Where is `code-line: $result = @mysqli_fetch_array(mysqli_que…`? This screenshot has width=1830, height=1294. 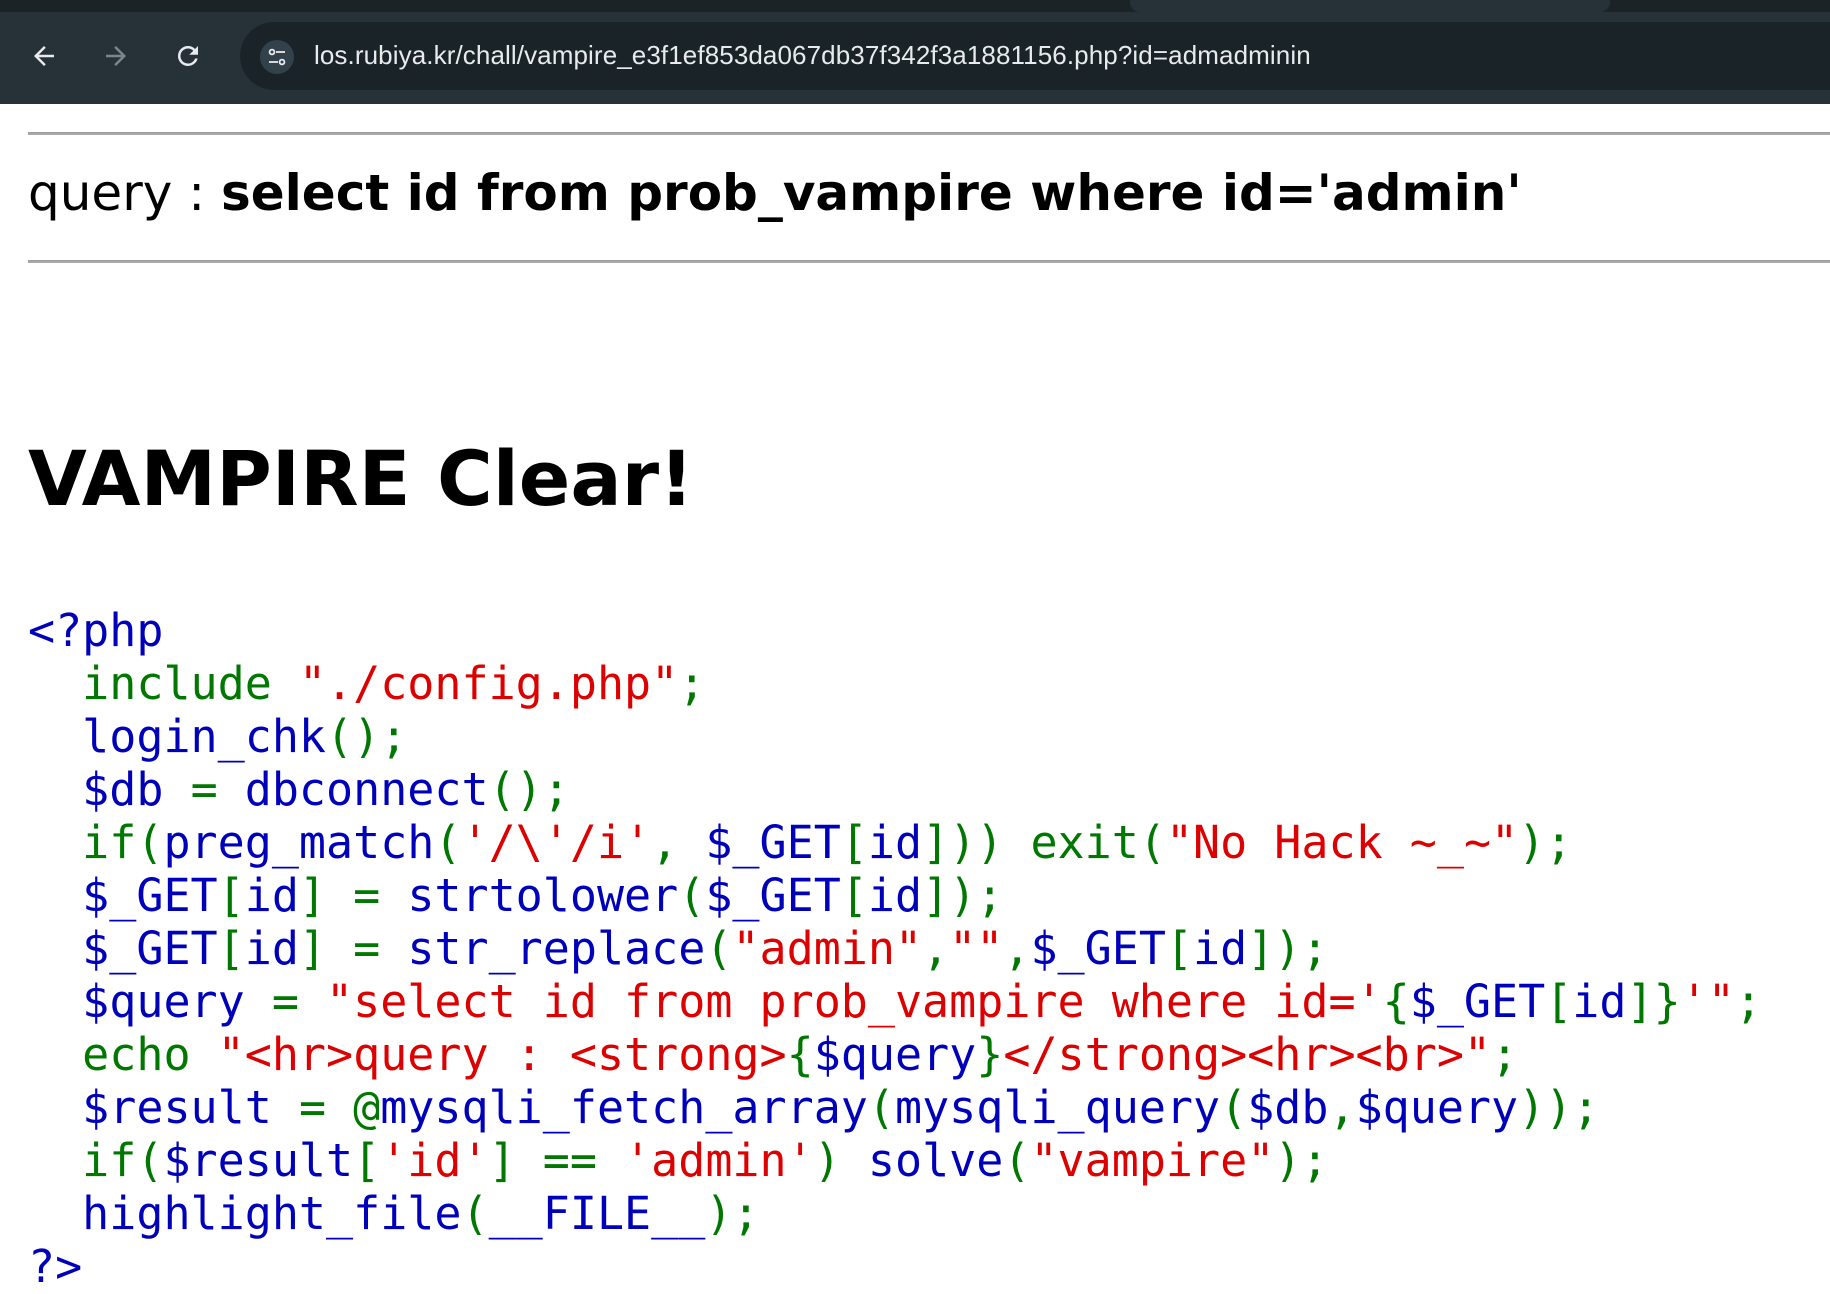
code-line: $result = @mysqli_fetch_array(mysqli_que… is located at coordinates (895, 1107).